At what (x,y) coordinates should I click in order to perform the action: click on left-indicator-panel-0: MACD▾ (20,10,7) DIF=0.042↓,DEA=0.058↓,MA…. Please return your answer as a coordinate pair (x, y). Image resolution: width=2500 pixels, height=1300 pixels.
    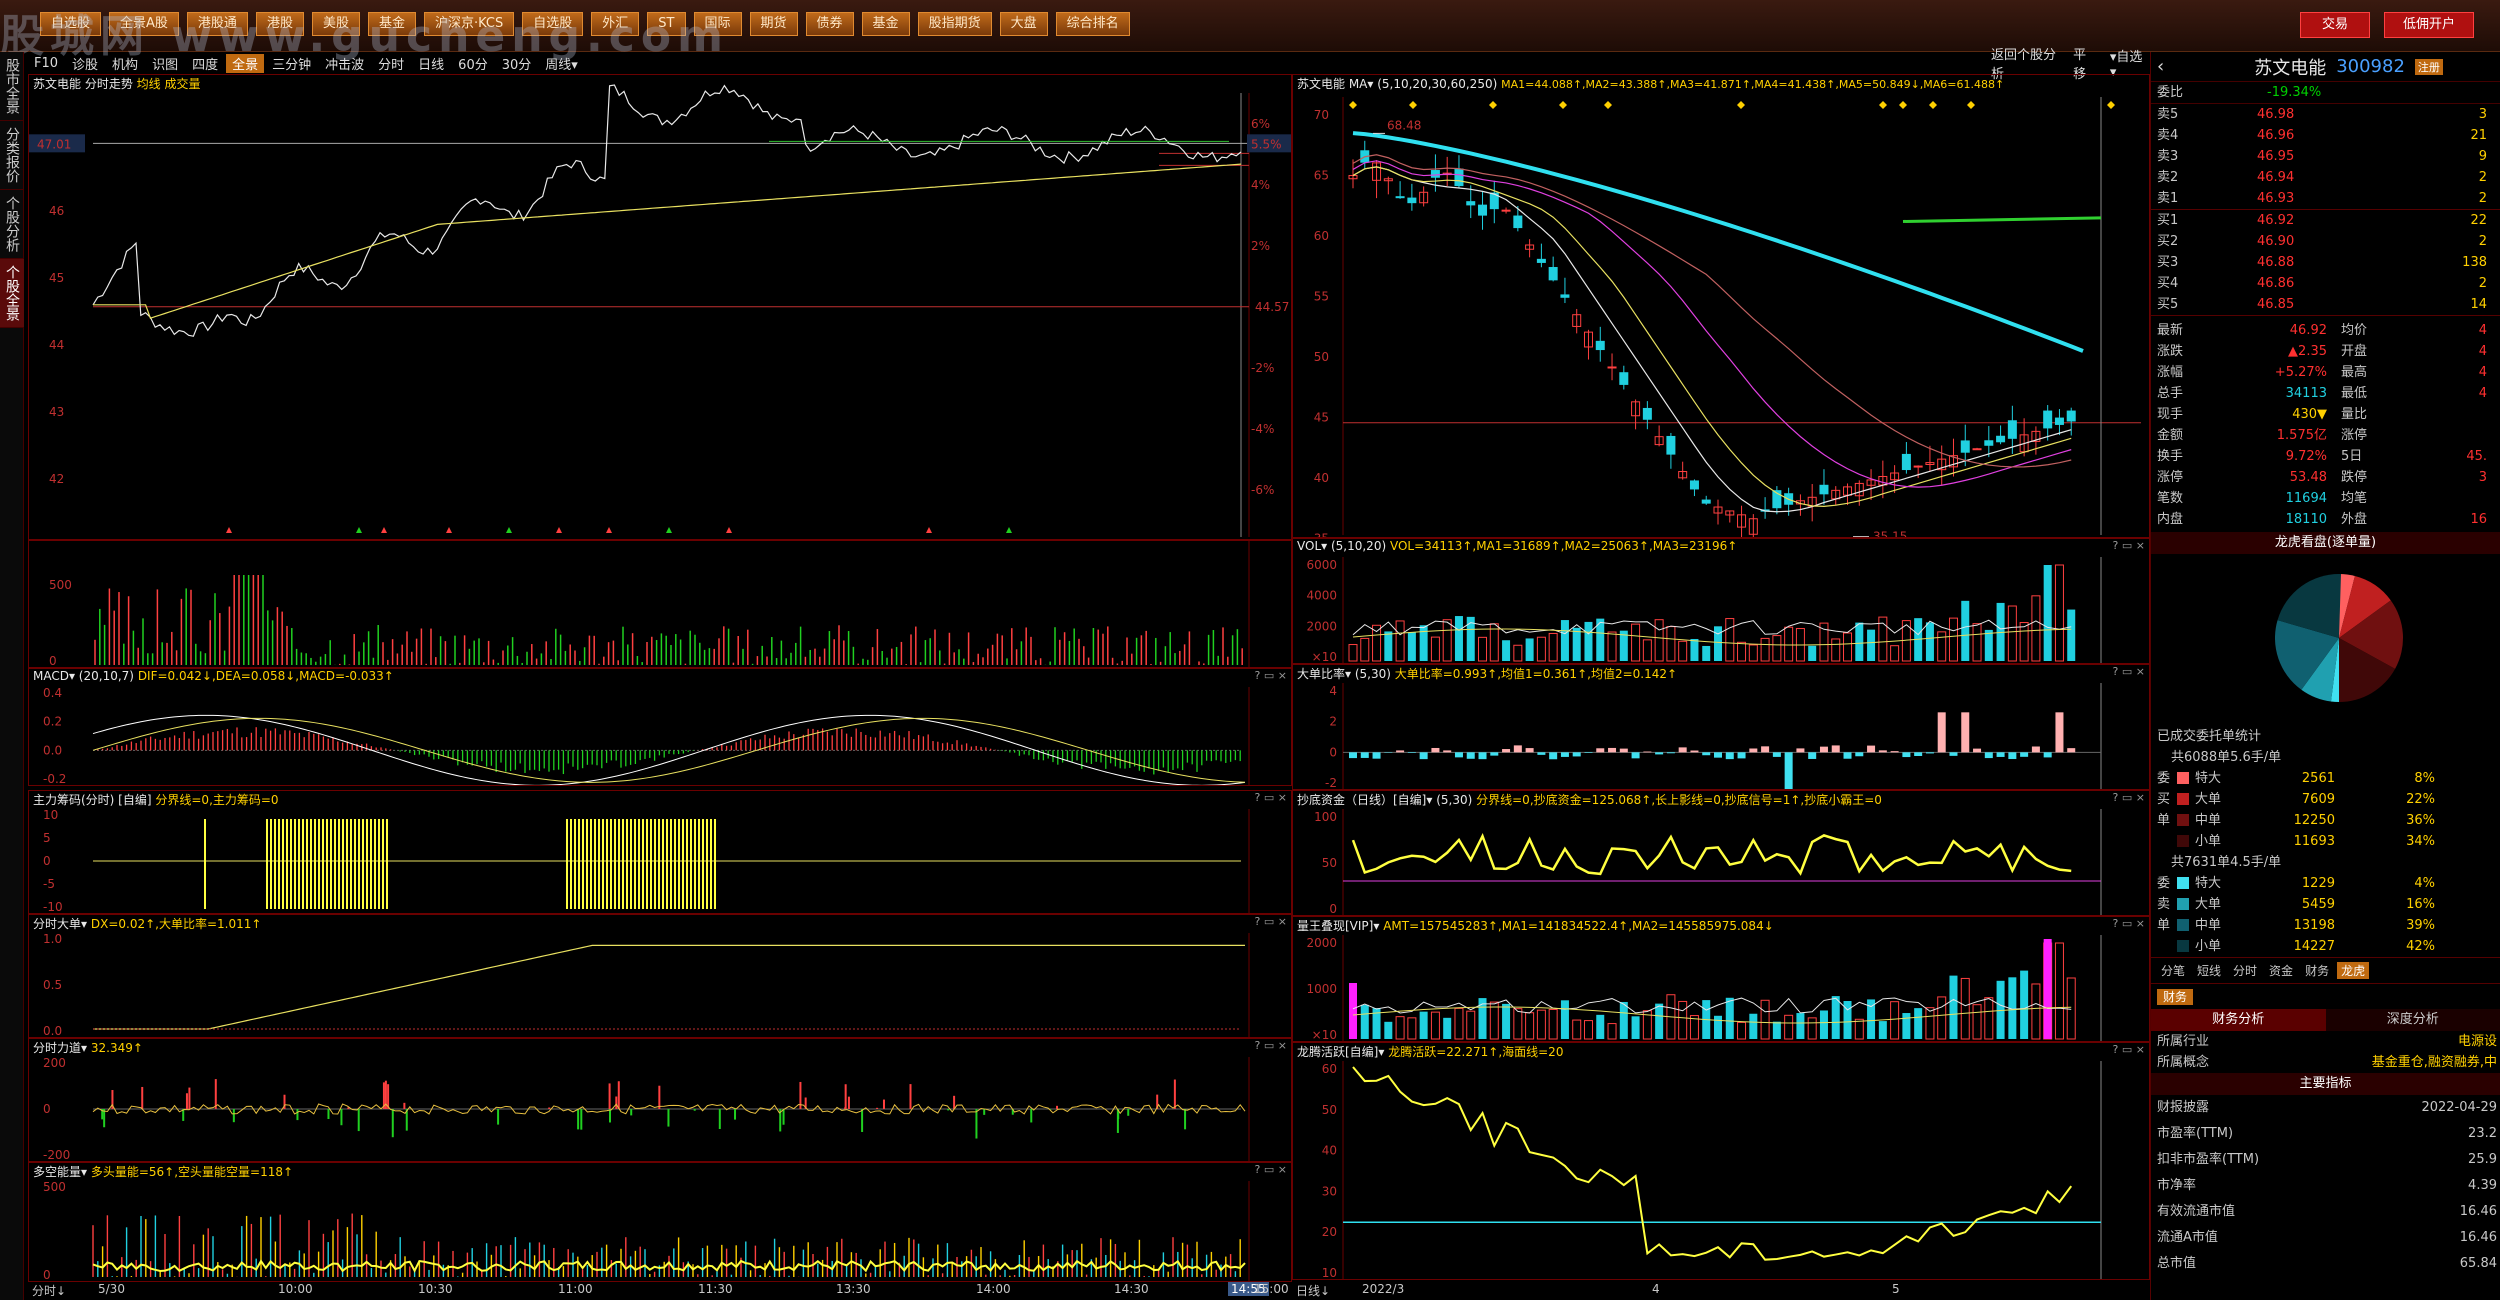
    Looking at the image, I should click on (660, 727).